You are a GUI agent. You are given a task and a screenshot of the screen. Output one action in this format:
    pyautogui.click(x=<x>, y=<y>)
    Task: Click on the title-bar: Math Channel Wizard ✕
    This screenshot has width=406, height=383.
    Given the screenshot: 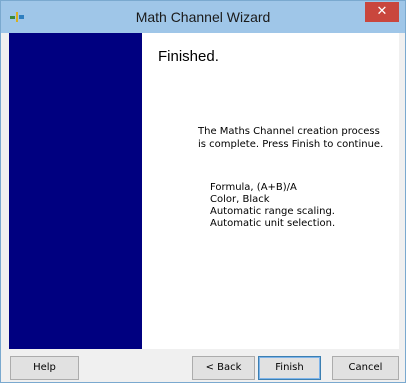 What is the action you would take?
    pyautogui.click(x=203, y=17)
    